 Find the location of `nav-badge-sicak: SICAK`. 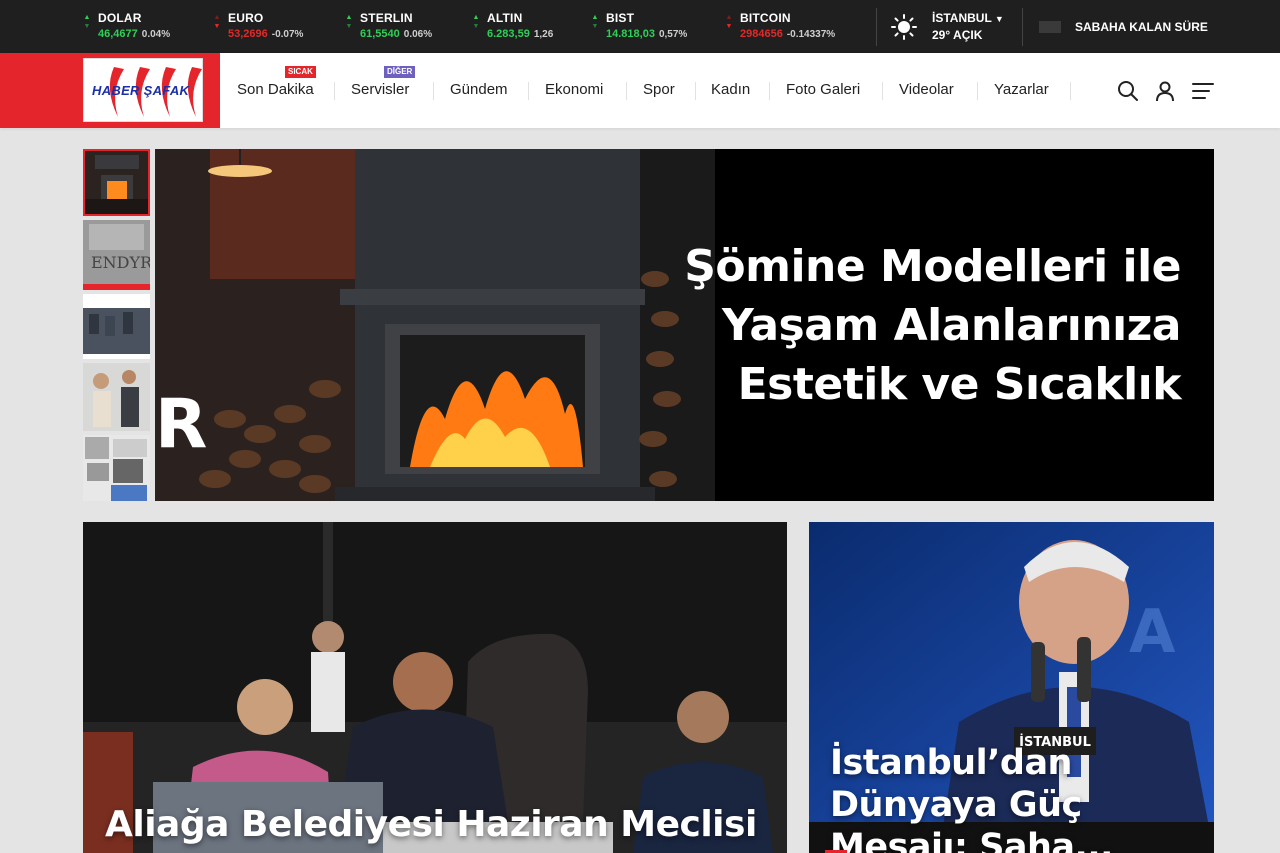

nav-badge-sicak: SICAK is located at coordinates (300, 72).